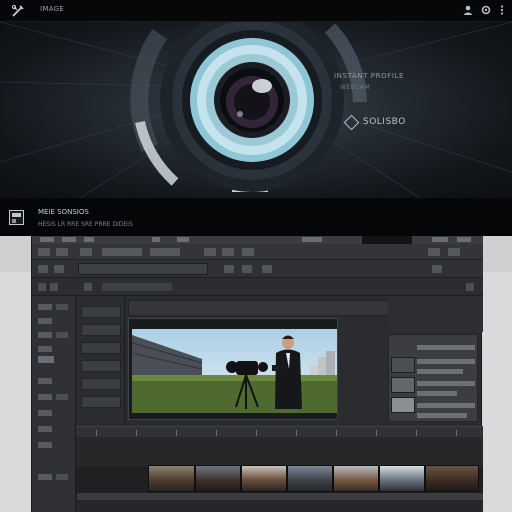 Image resolution: width=512 pixels, height=512 pixels. What do you see at coordinates (433, 378) in the screenshot?
I see `inspector-panel` at bounding box center [433, 378].